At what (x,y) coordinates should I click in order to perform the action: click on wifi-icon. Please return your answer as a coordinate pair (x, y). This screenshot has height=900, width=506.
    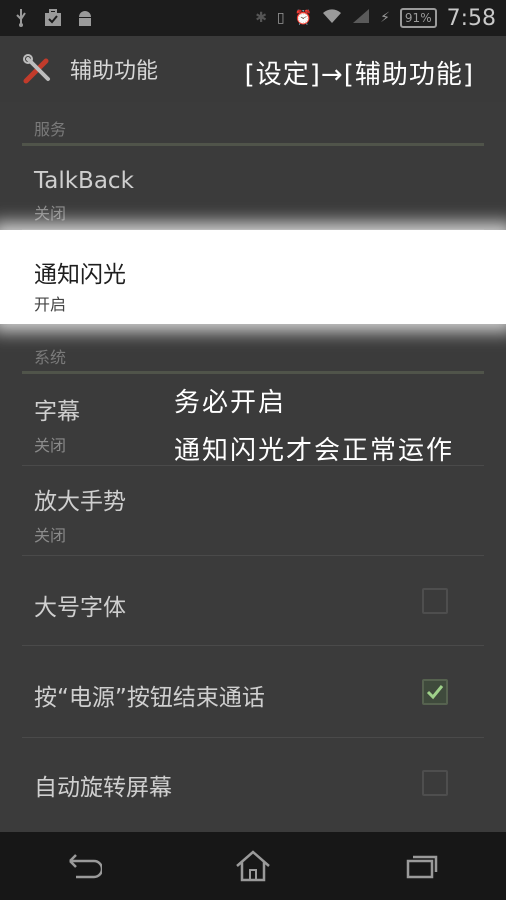
    Looking at the image, I should click on (332, 18).